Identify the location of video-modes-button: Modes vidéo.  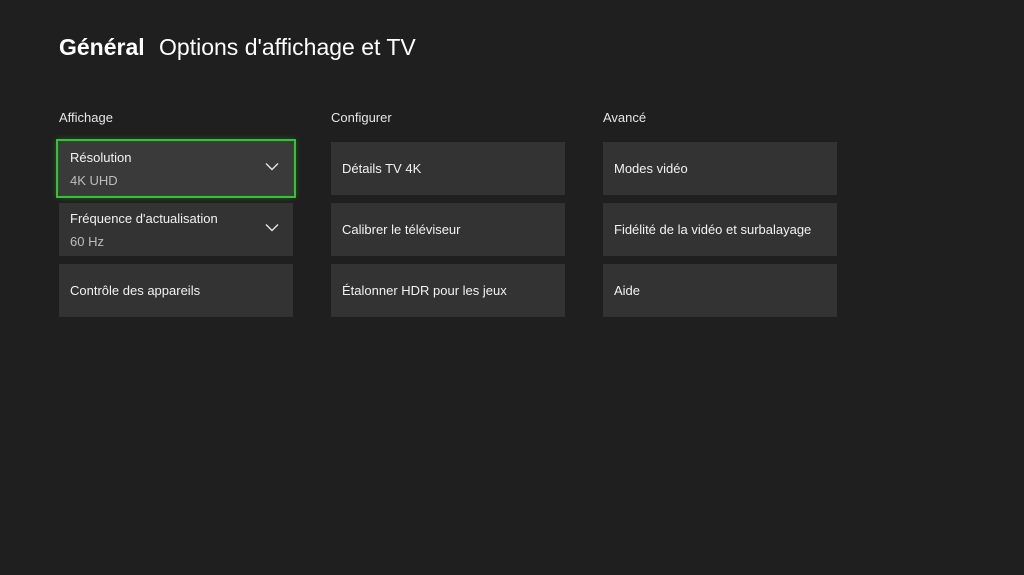
(720, 168).